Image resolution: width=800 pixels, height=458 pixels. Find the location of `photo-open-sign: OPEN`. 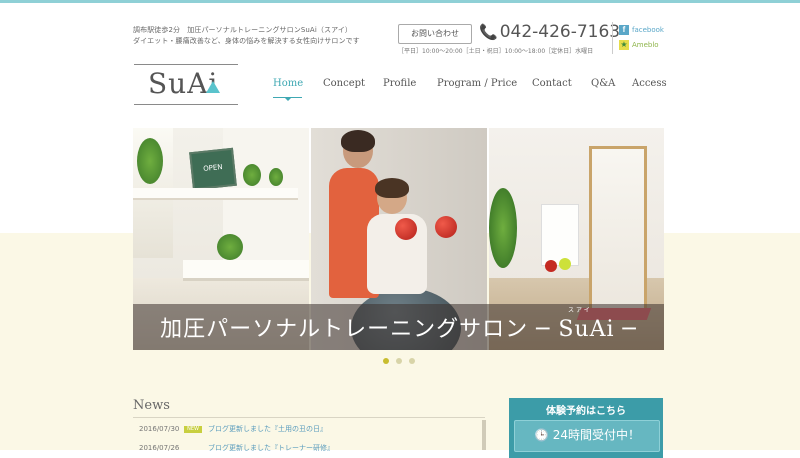

photo-open-sign: OPEN is located at coordinates (213, 169).